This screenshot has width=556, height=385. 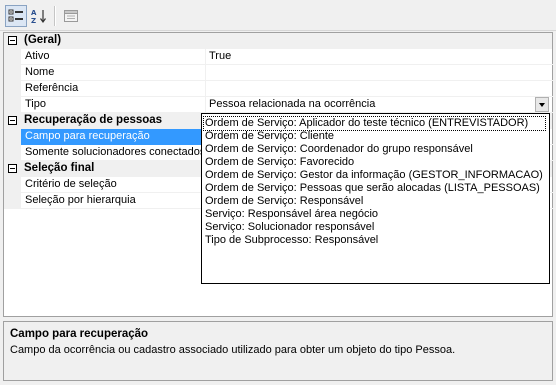 I want to click on svg-text: Z, so click(x=33, y=20).